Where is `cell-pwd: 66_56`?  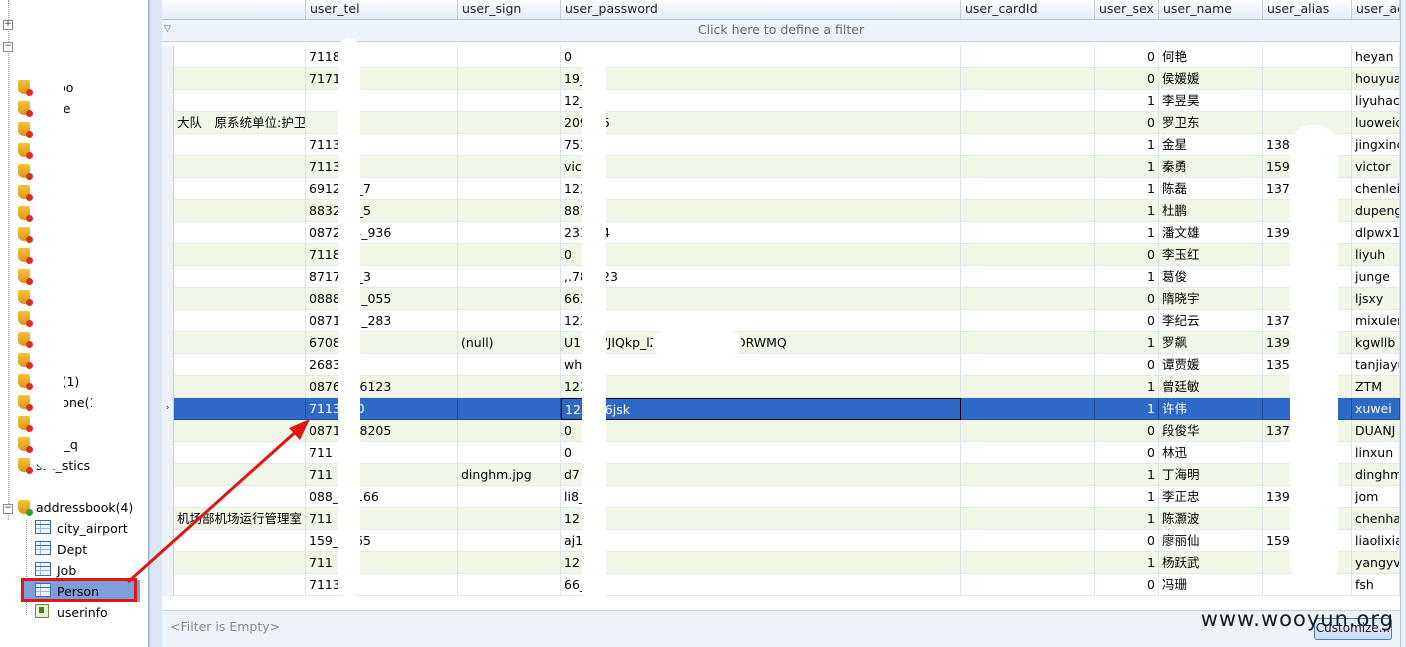 cell-pwd: 66_56 is located at coordinates (761, 585).